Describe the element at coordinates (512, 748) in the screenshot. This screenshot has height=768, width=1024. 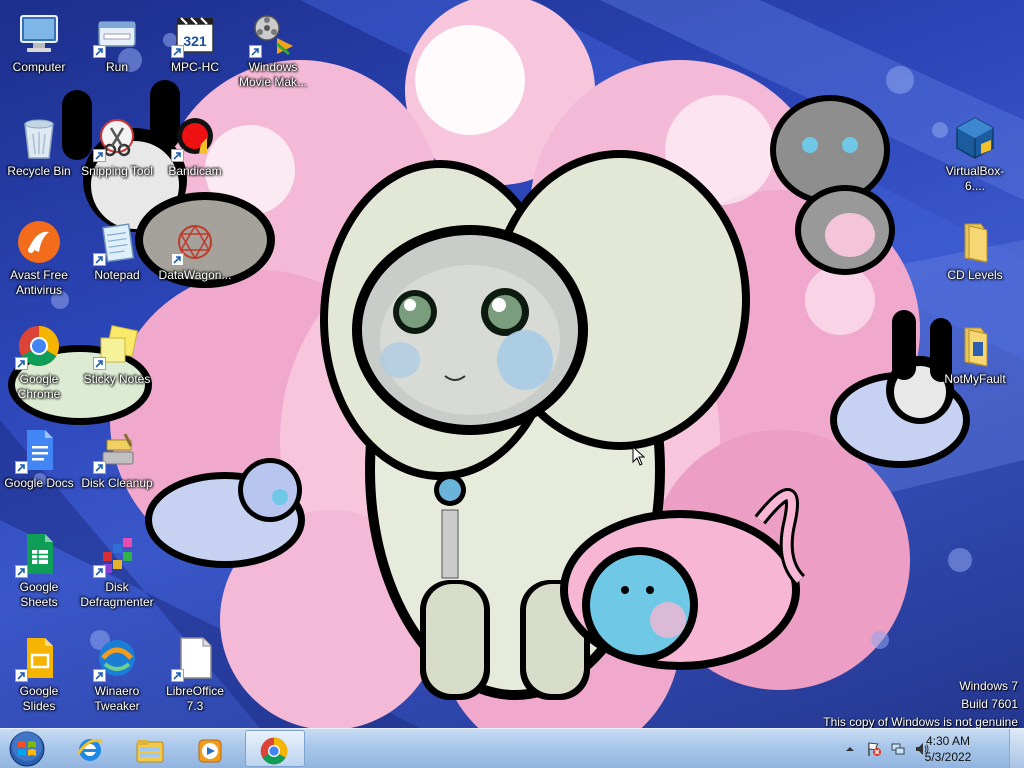
I see `taskbar: 4:30 AM 5/3/2022` at that location.